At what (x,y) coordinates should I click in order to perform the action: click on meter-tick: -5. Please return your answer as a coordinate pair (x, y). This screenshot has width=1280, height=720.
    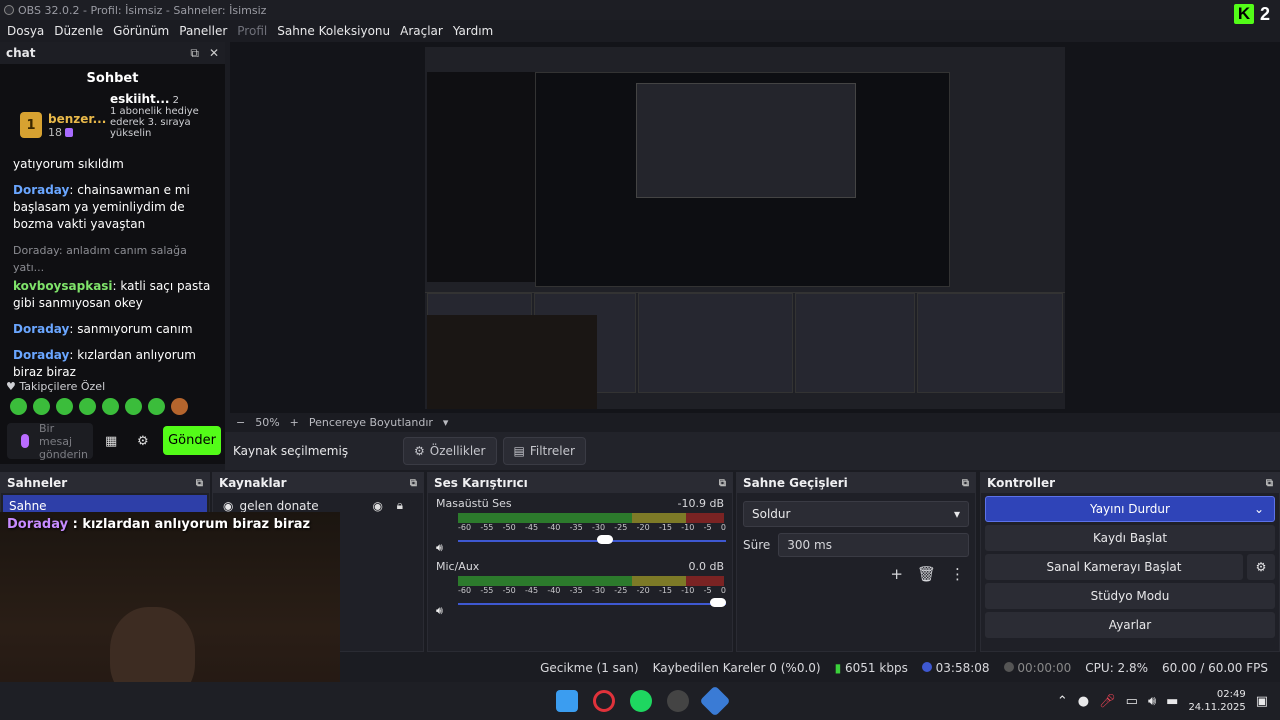
    Looking at the image, I should click on (707, 590).